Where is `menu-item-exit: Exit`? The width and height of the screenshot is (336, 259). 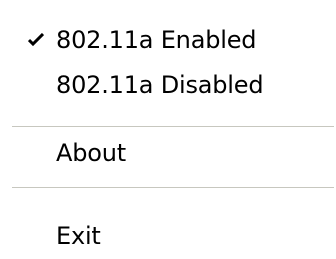
menu-item-exit: Exit is located at coordinates (168, 240).